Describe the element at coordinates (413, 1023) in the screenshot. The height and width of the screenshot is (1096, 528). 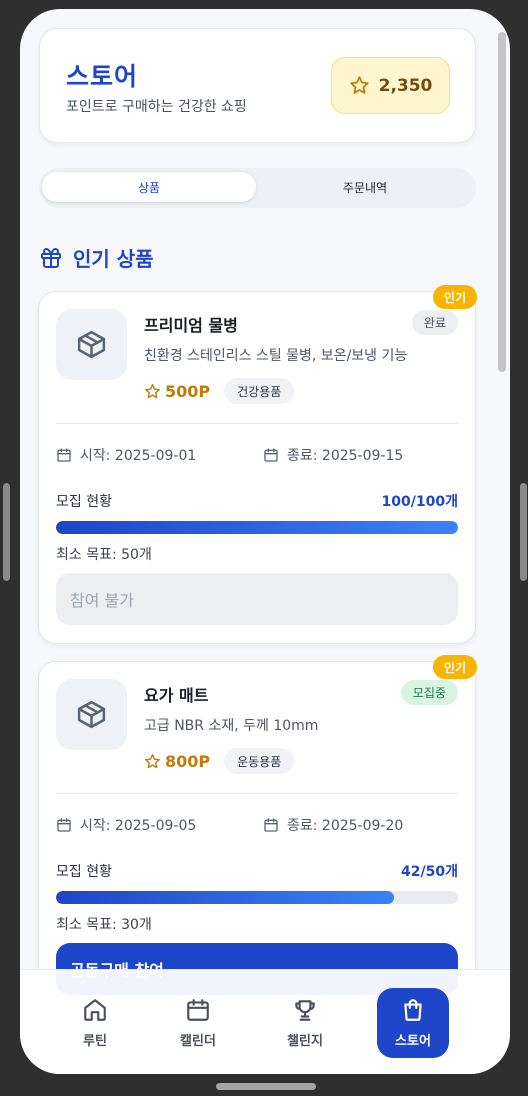
I see `nav-item-store: 스토어` at that location.